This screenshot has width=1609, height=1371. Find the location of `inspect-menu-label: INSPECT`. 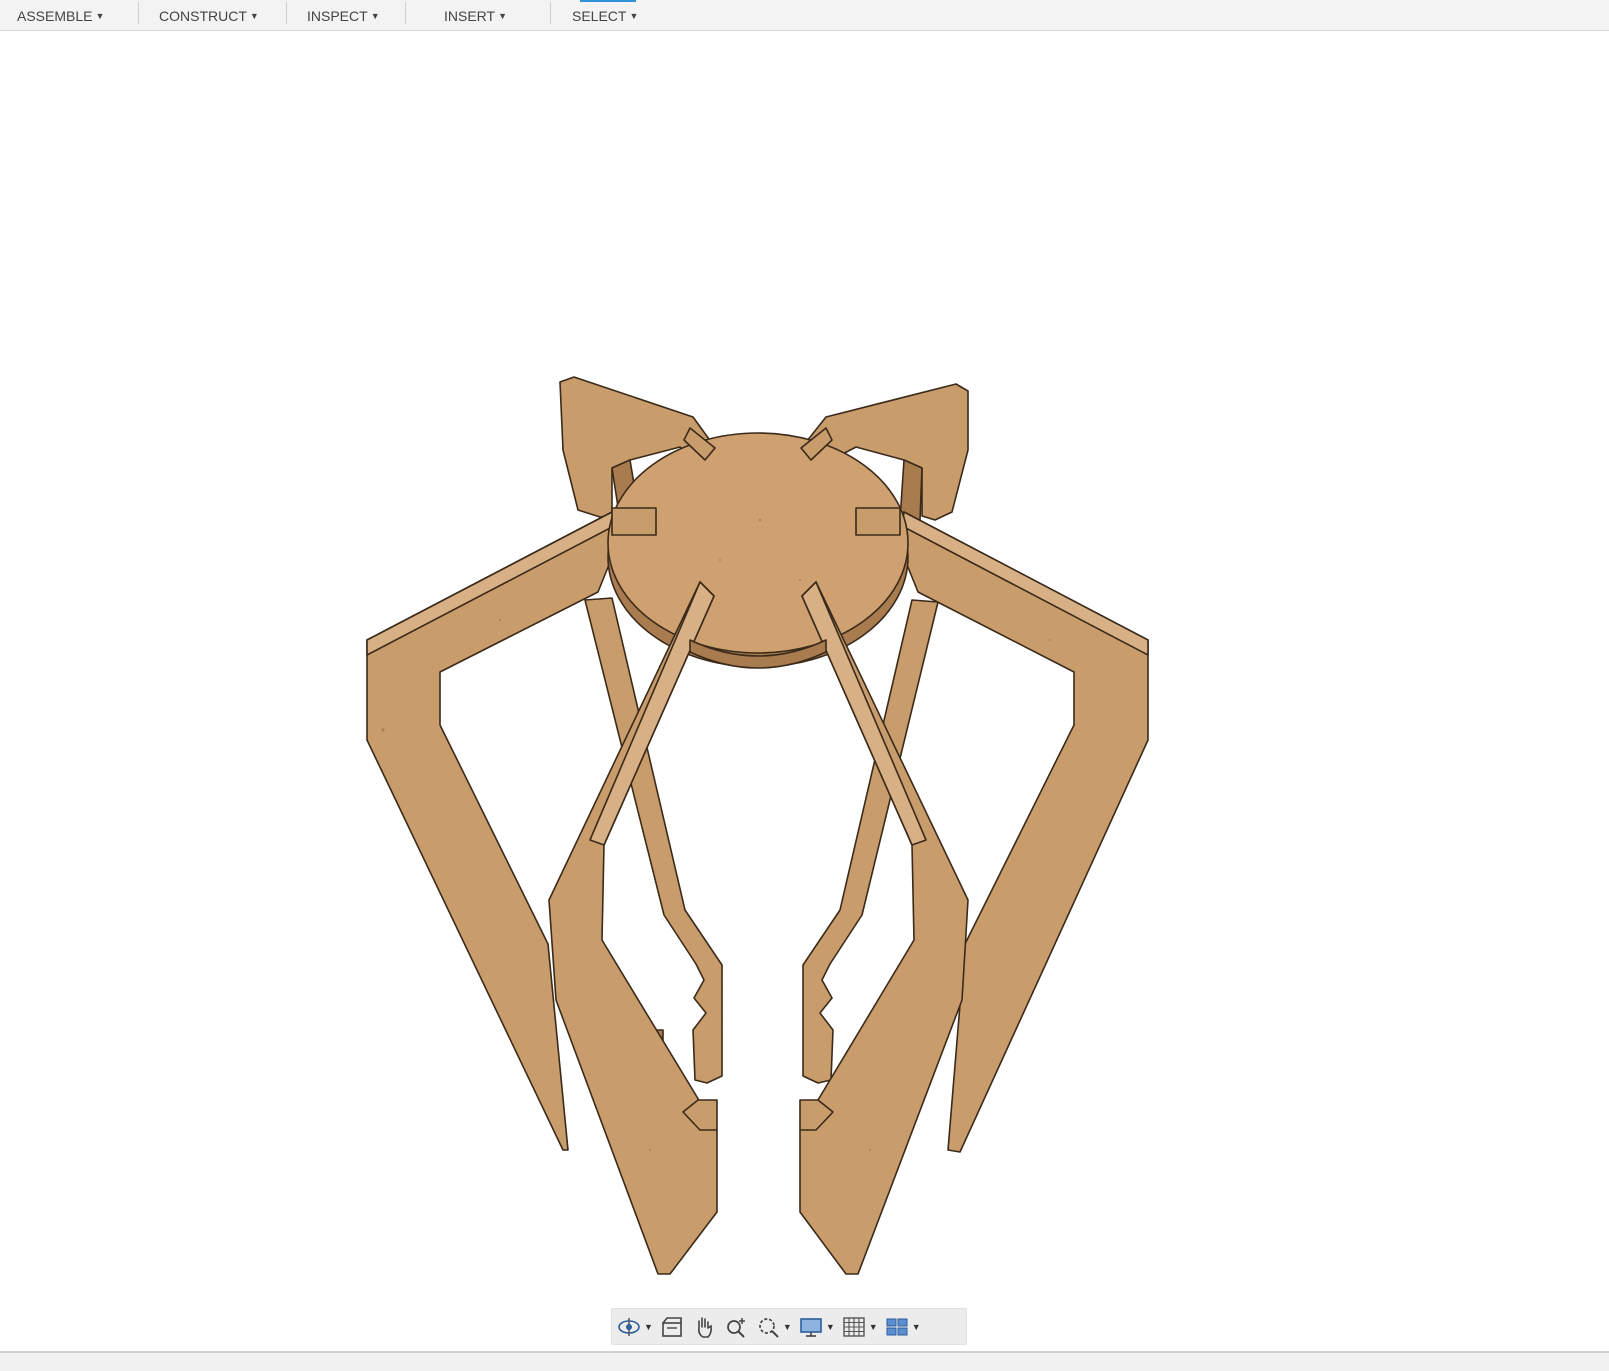

inspect-menu-label: INSPECT is located at coordinates (337, 16).